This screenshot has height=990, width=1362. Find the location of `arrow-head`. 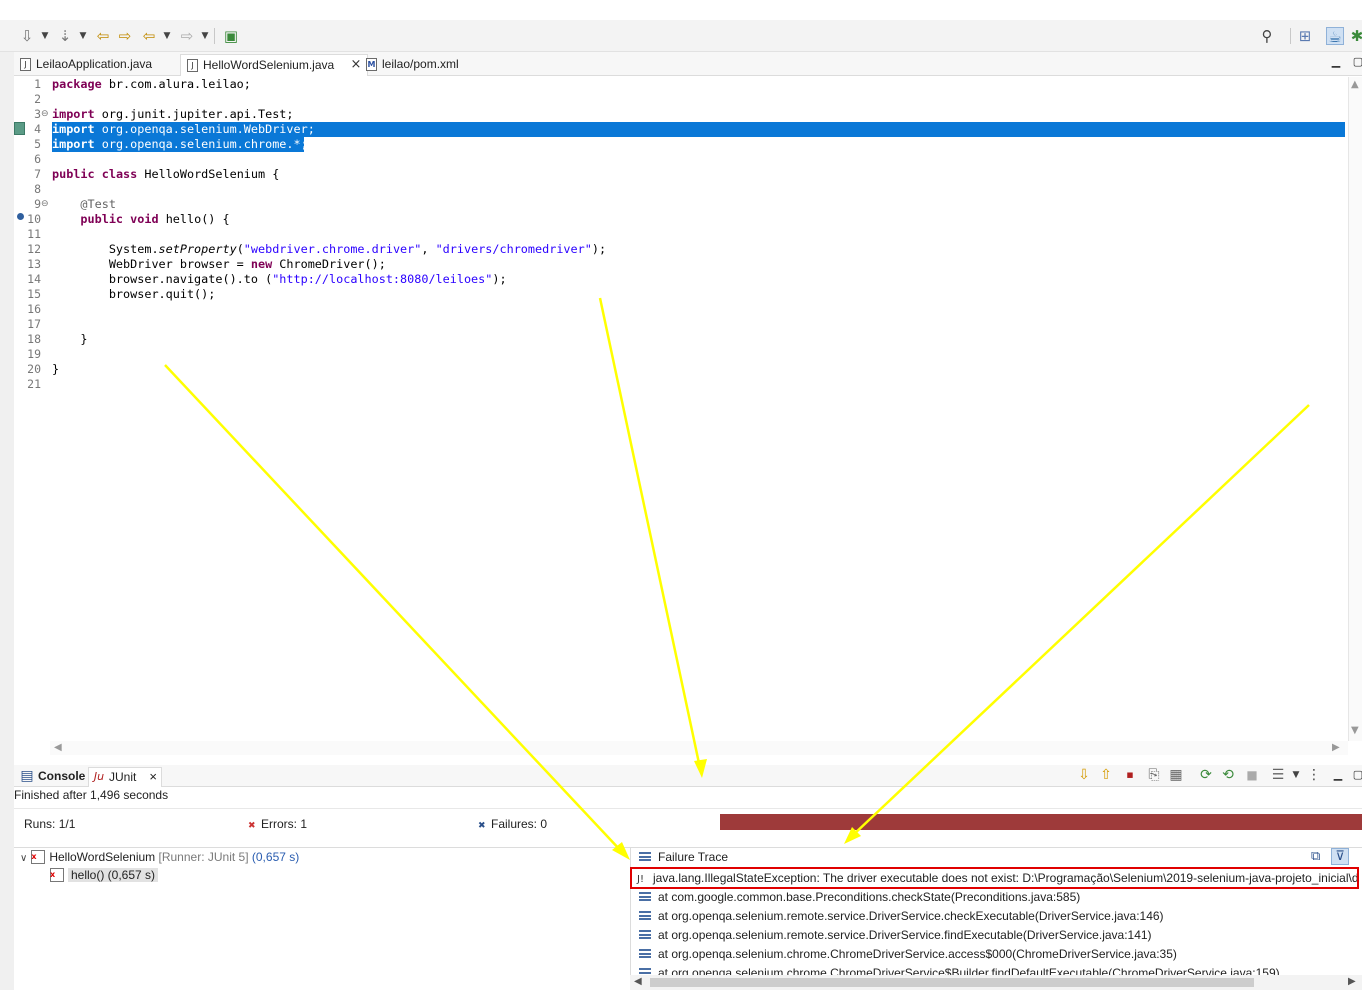

arrow-head is located at coordinates (700, 768).